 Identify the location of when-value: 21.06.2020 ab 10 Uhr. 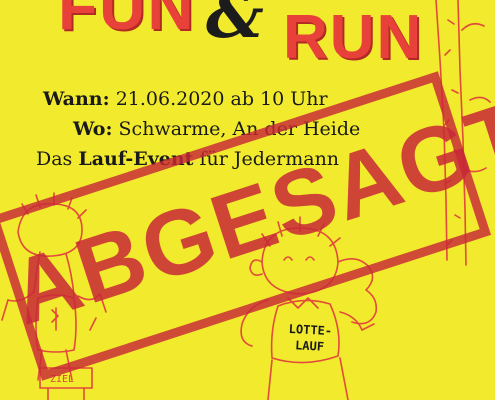
(221, 99).